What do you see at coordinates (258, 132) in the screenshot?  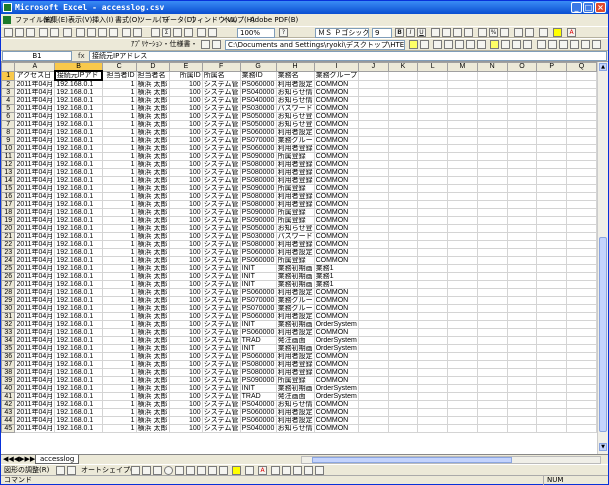 I see `cell: PS060000` at bounding box center [258, 132].